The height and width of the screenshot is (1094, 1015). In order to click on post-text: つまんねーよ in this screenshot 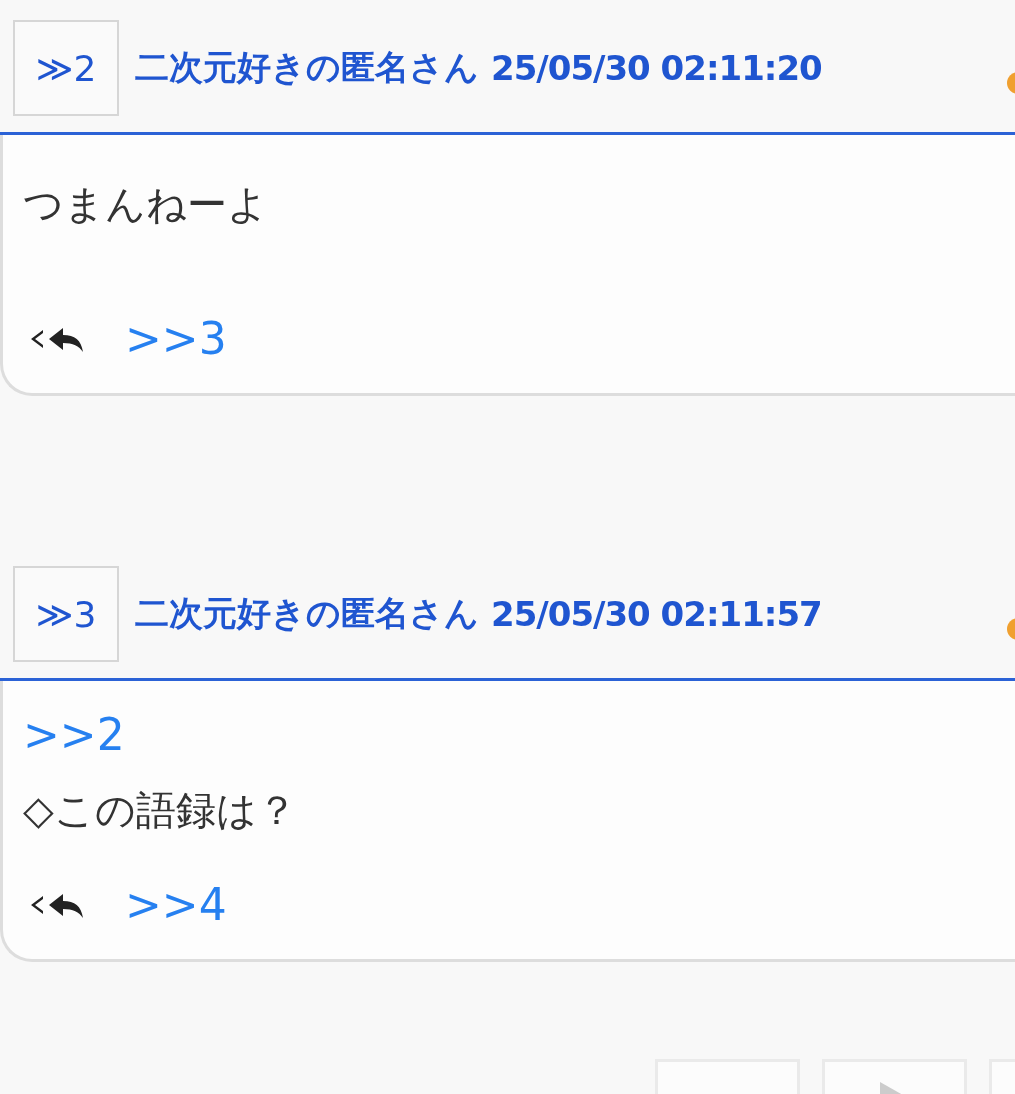, I will do `click(146, 204)`.